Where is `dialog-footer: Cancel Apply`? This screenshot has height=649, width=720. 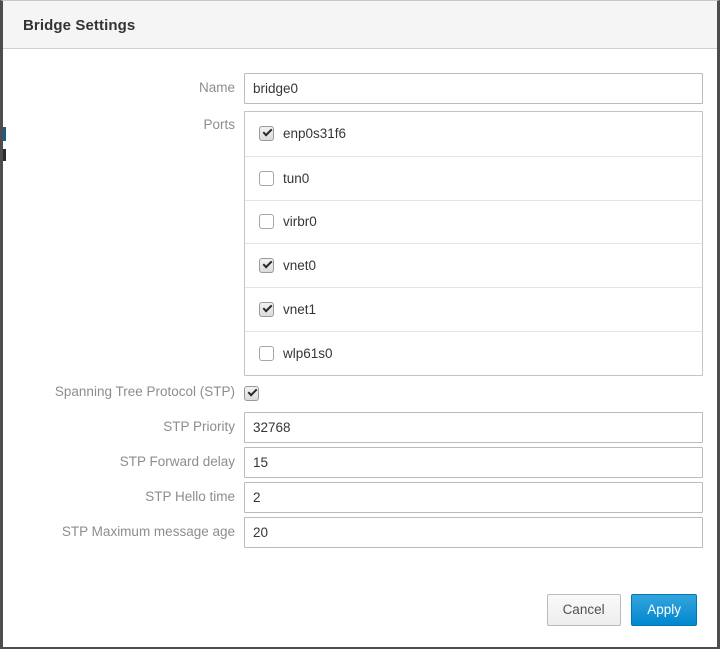
dialog-footer: Cancel Apply is located at coordinates (621, 610).